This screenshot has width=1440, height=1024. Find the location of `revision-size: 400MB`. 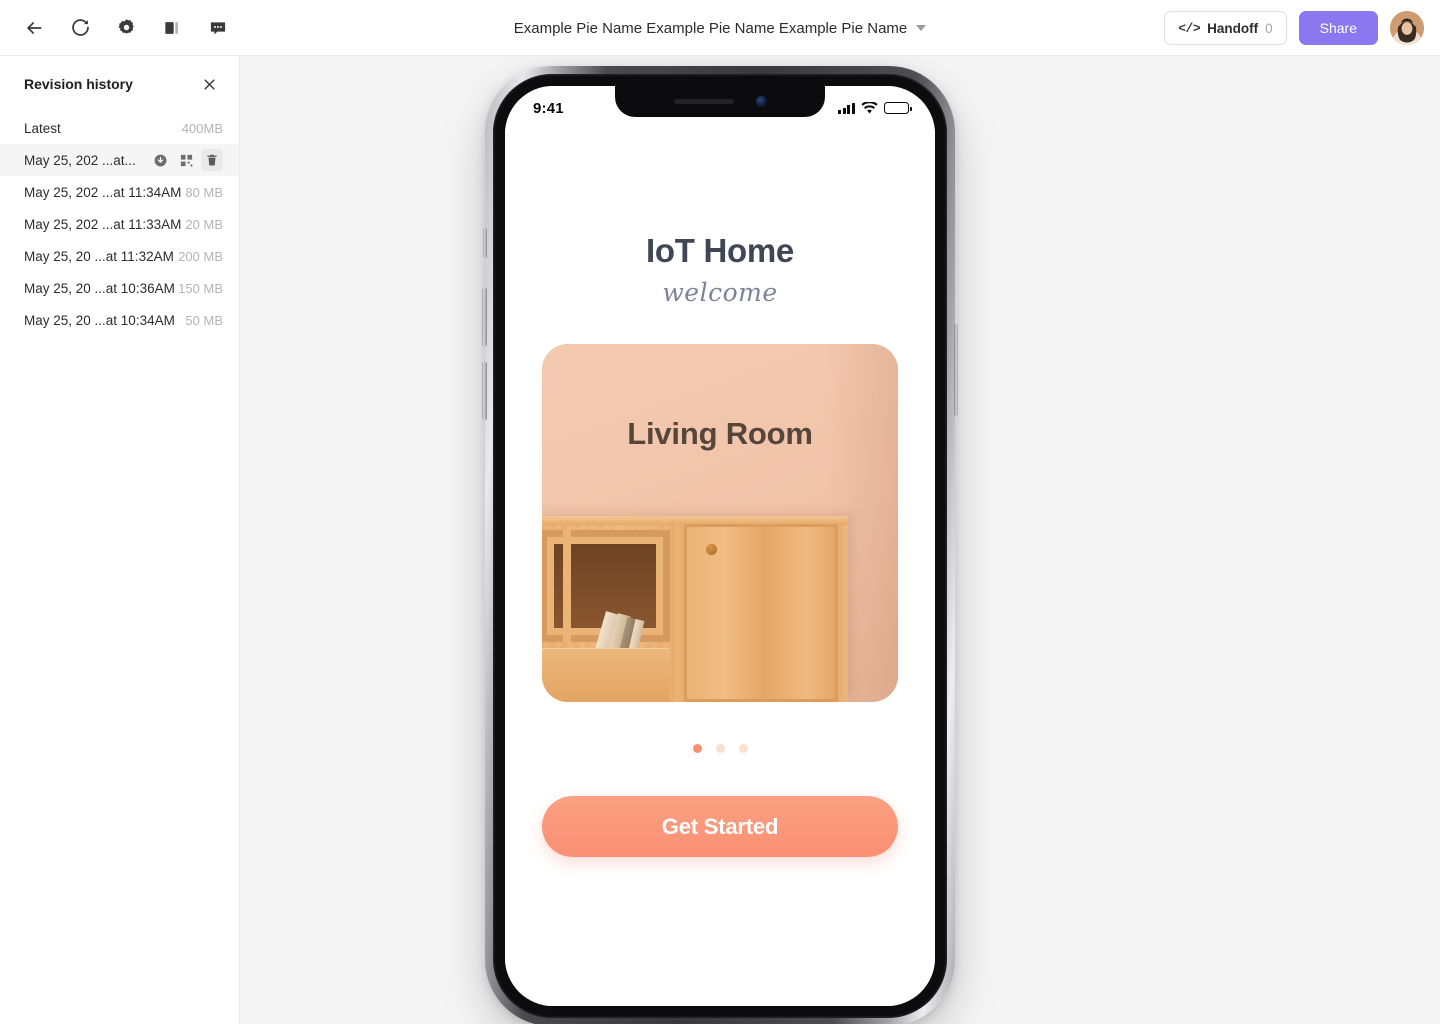

revision-size: 400MB is located at coordinates (202, 128).